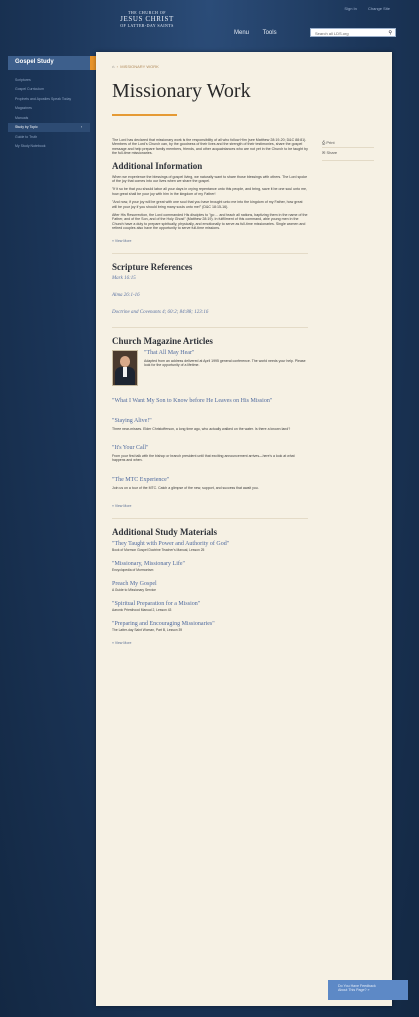 Image resolution: width=419 pixels, height=1017 pixels. I want to click on page-title: Missionary Work, so click(181, 91).